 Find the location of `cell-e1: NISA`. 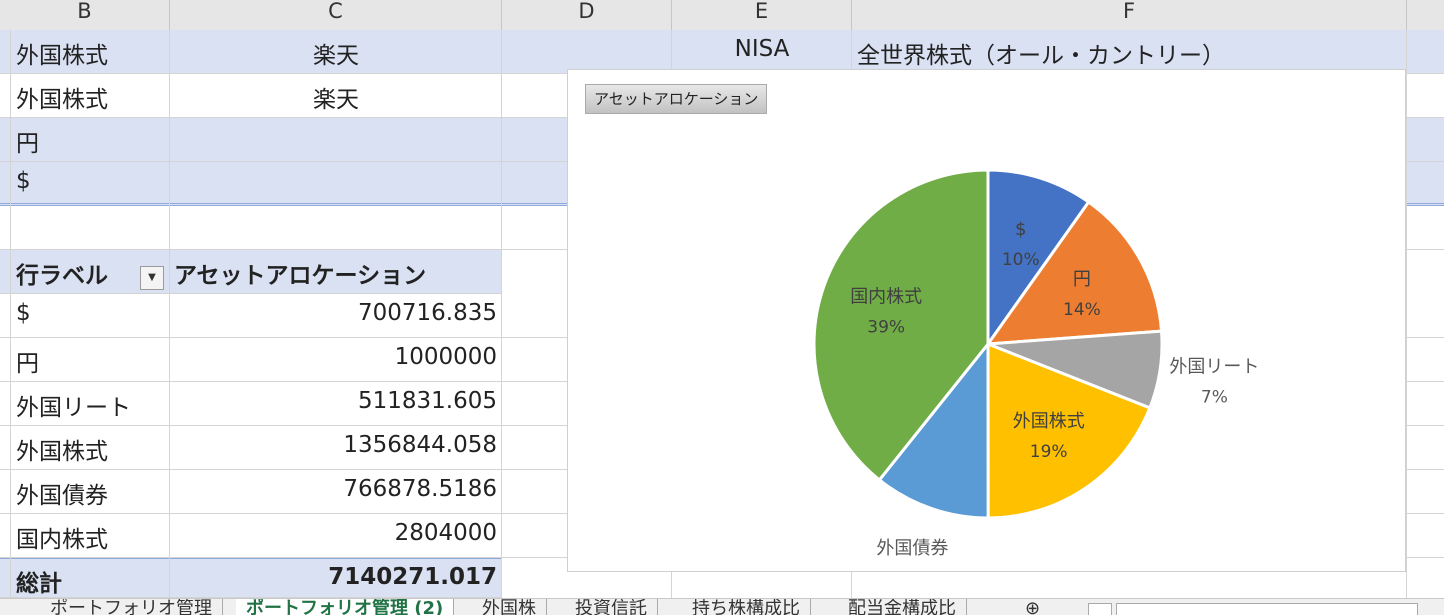

cell-e1: NISA is located at coordinates (762, 49).